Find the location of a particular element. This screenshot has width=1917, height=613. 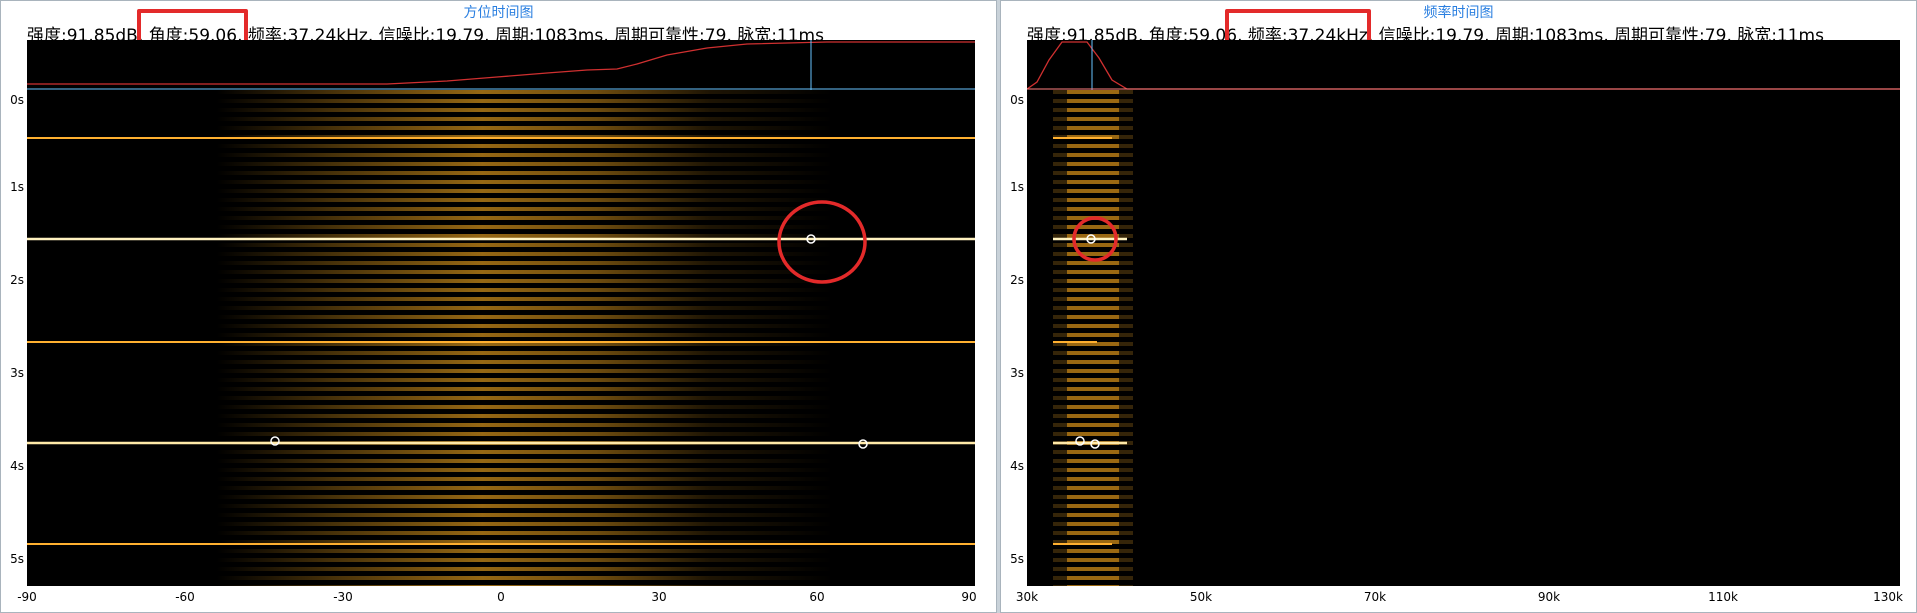

x-tick-label: 30 is located at coordinates (659, 597).